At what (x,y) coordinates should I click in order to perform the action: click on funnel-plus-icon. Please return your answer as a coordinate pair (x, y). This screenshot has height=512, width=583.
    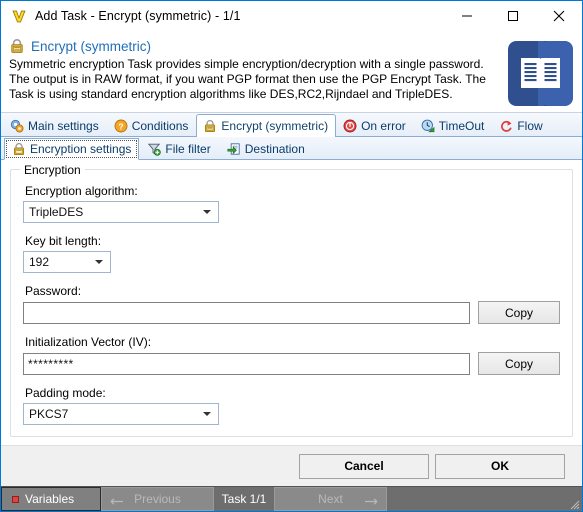
    Looking at the image, I should click on (154, 149).